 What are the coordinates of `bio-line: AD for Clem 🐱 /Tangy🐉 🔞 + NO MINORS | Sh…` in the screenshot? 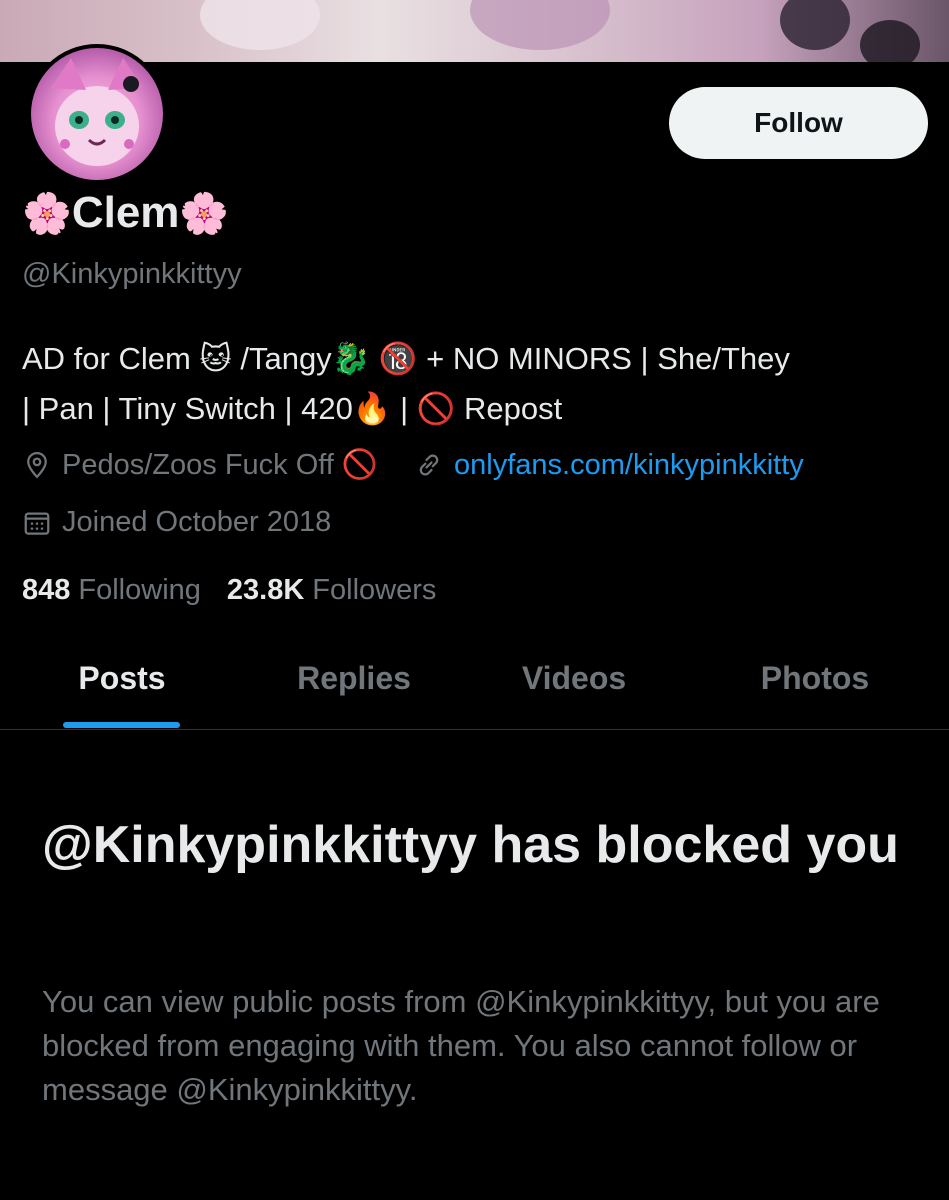 It's located at (406, 358).